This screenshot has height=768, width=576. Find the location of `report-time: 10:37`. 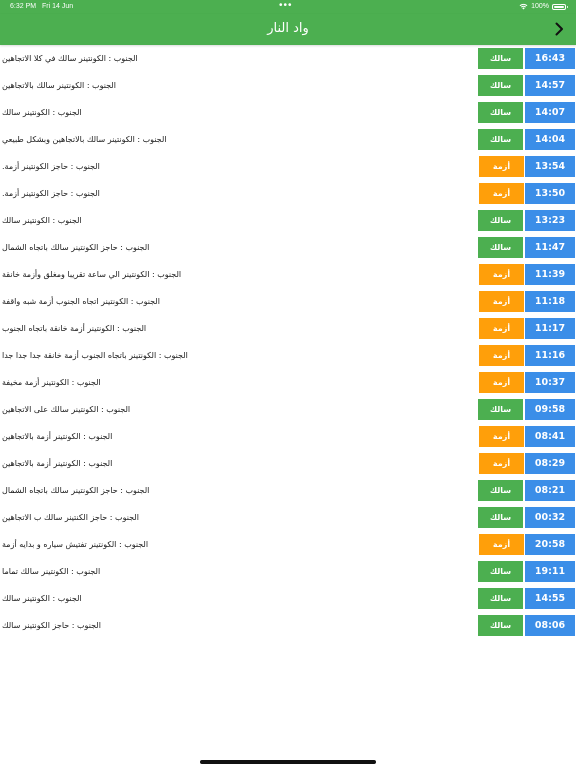

report-time: 10:37 is located at coordinates (550, 382).